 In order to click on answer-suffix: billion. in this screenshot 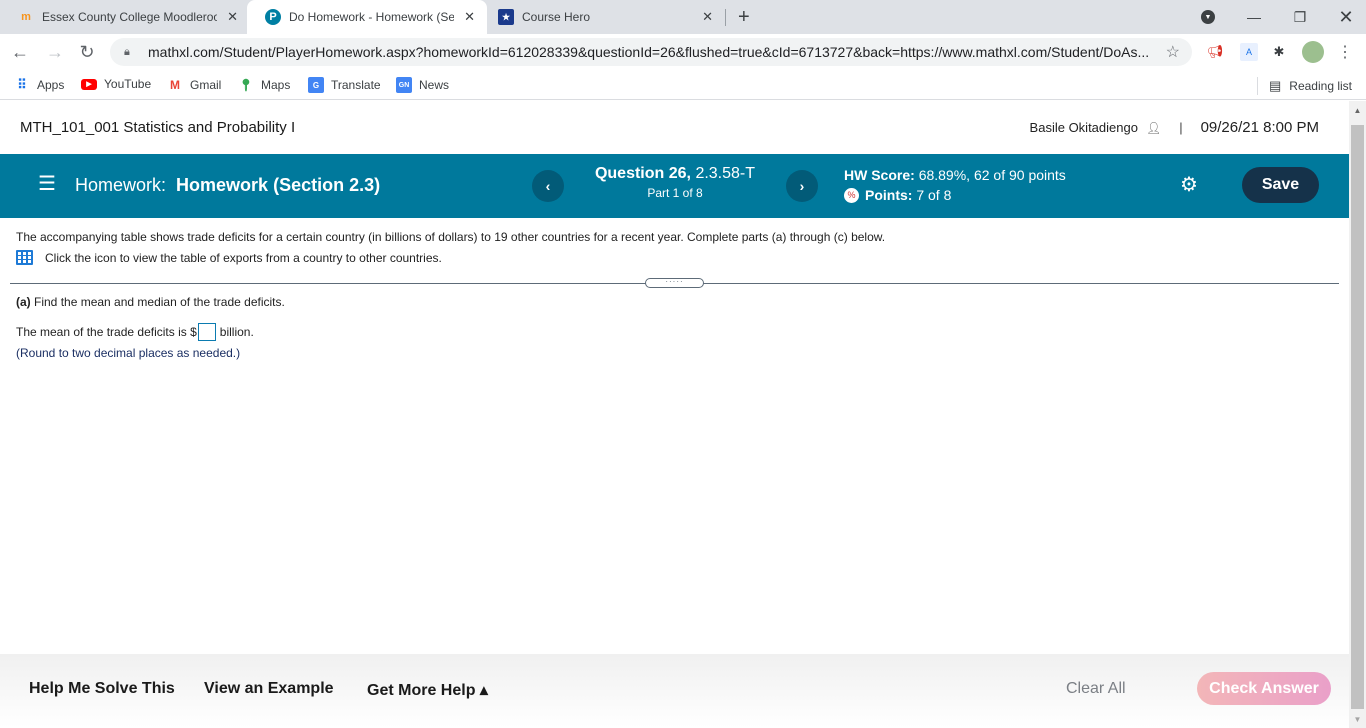, I will do `click(236, 332)`.